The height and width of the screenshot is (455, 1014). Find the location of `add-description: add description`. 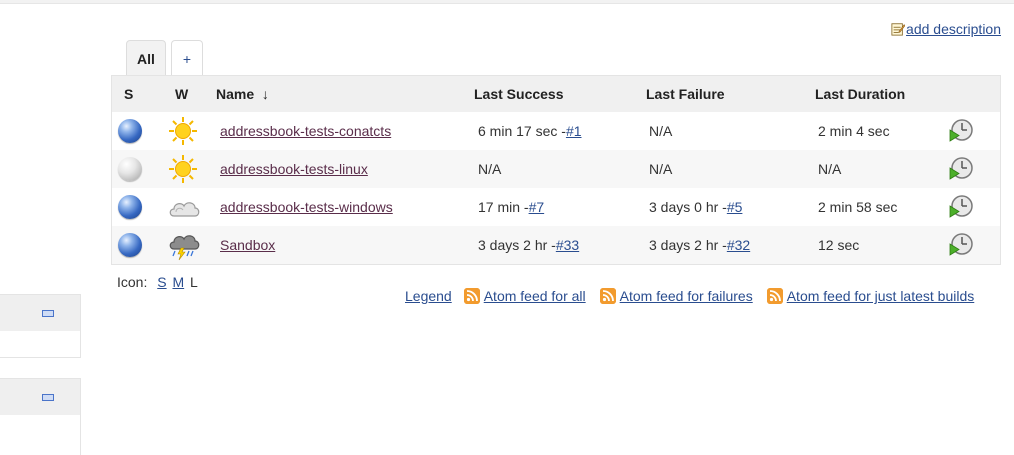

add-description: add description is located at coordinates (946, 29).